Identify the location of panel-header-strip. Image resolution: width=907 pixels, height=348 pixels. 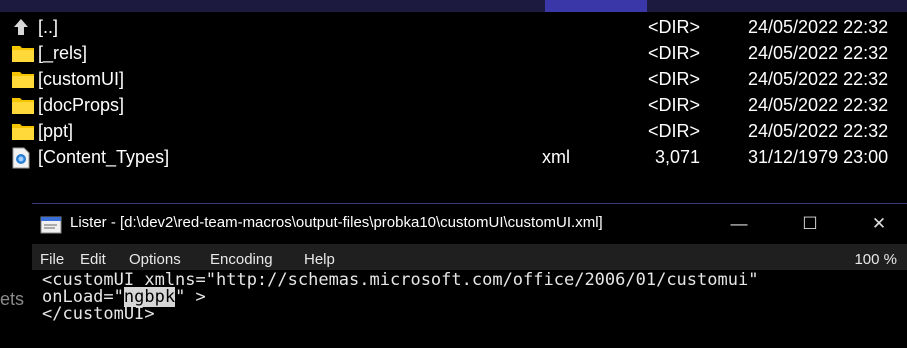
(453, 6).